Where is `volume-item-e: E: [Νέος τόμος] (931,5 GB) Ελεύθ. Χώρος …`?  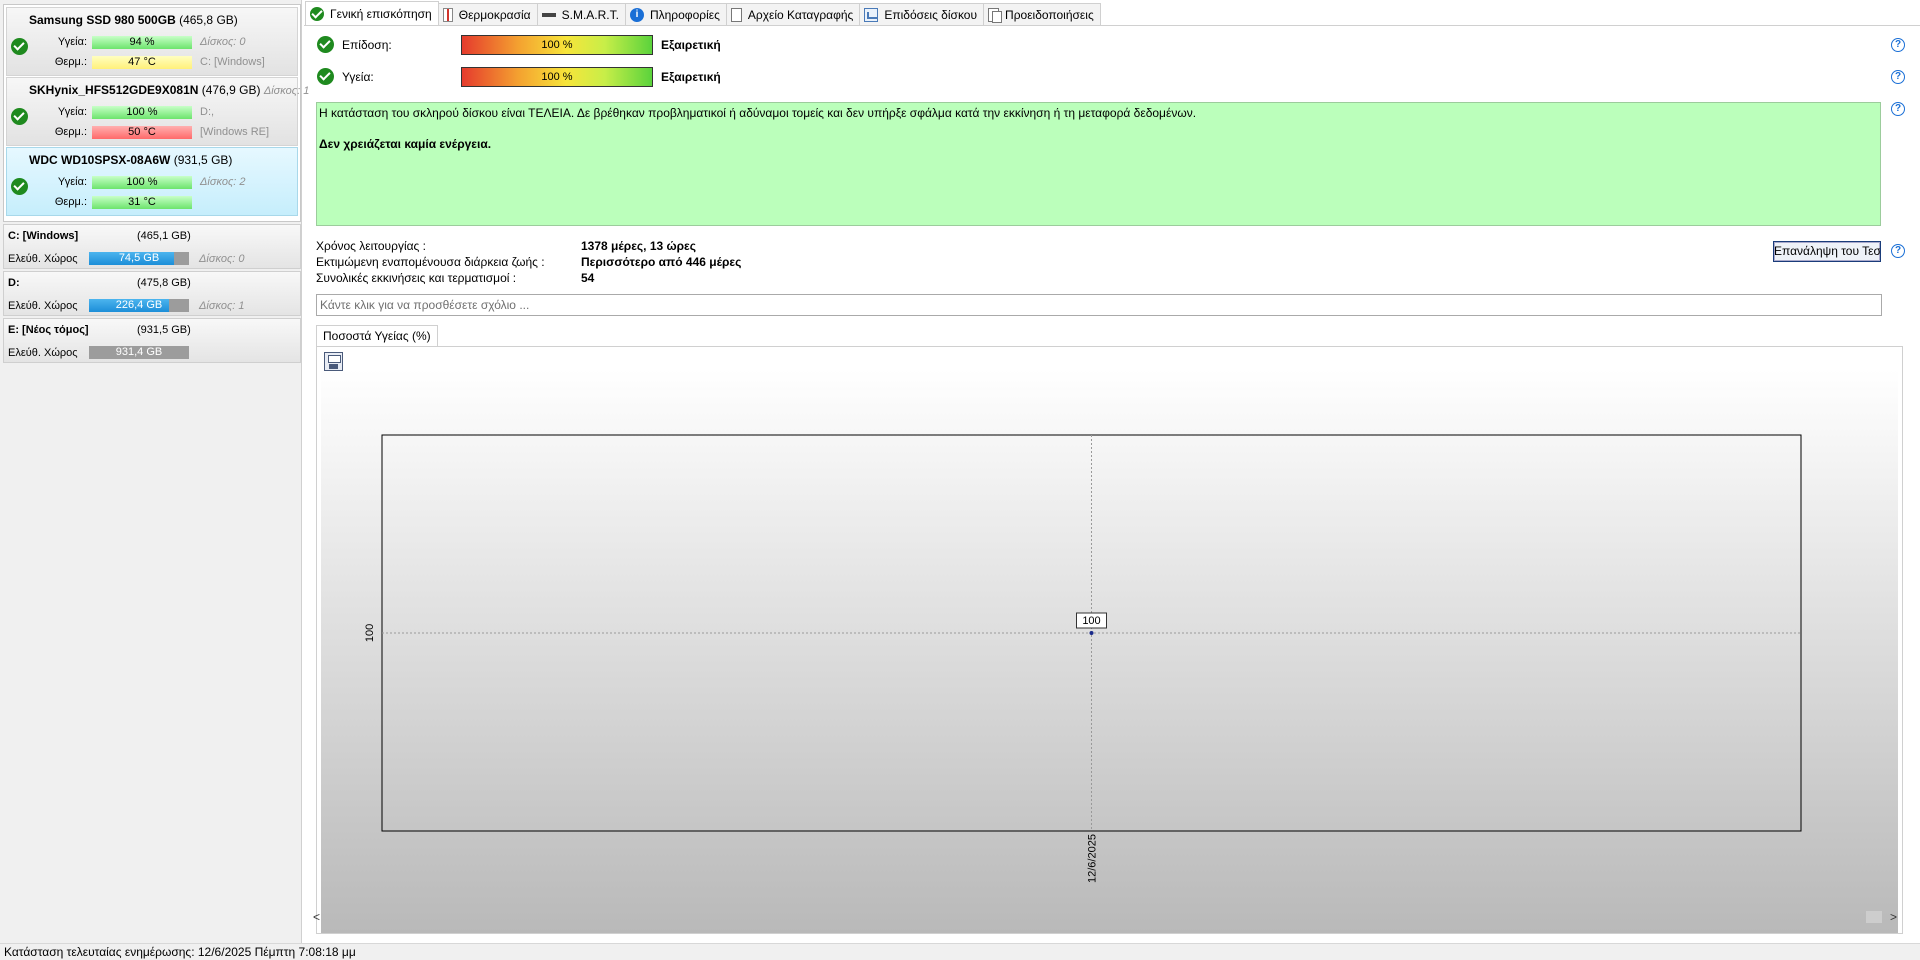 volume-item-e: E: [Νέος τόμος] (931,5 GB) Ελεύθ. Χώρος … is located at coordinates (152, 340).